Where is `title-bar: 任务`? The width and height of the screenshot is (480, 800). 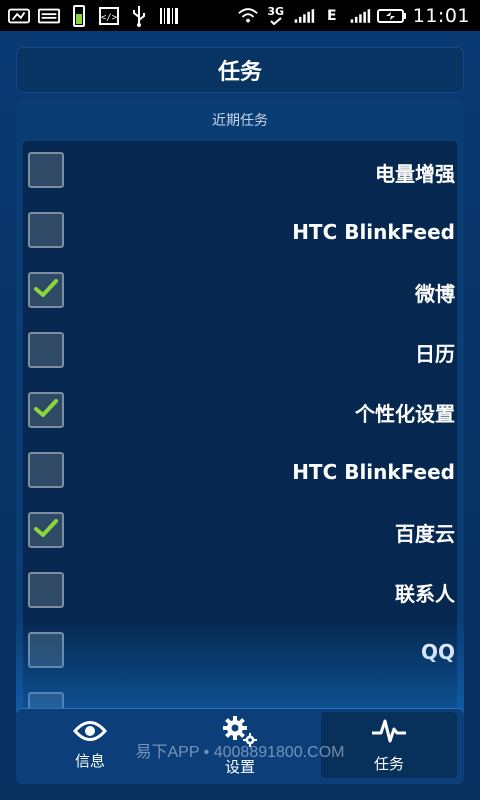 title-bar: 任务 is located at coordinates (240, 70).